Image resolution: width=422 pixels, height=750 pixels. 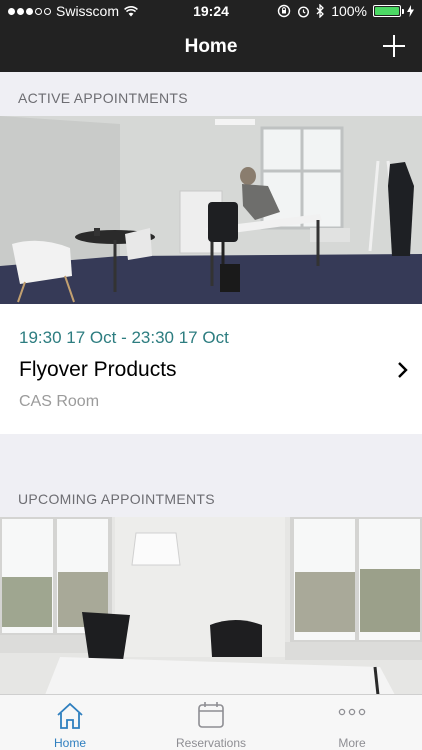 I want to click on status-bar: Swisscom 19:24 100%, so click(x=211, y=12).